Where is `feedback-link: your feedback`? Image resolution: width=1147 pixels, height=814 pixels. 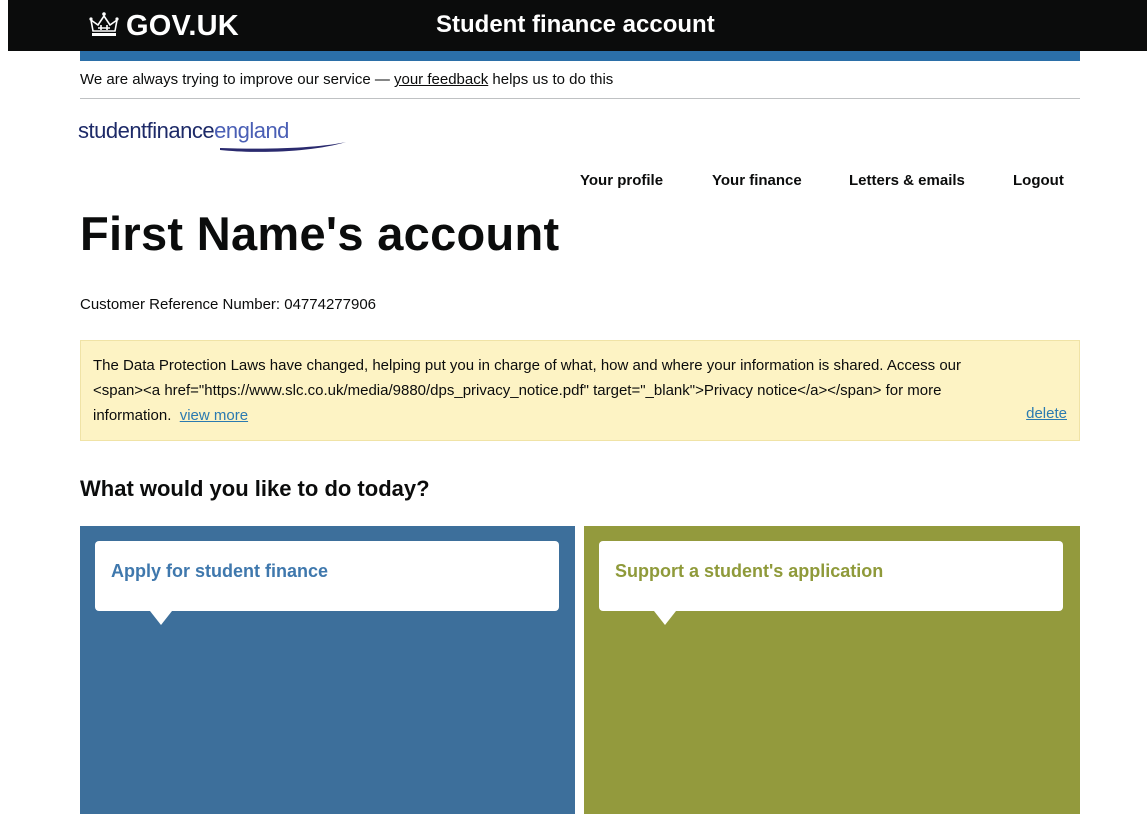 feedback-link: your feedback is located at coordinates (441, 79).